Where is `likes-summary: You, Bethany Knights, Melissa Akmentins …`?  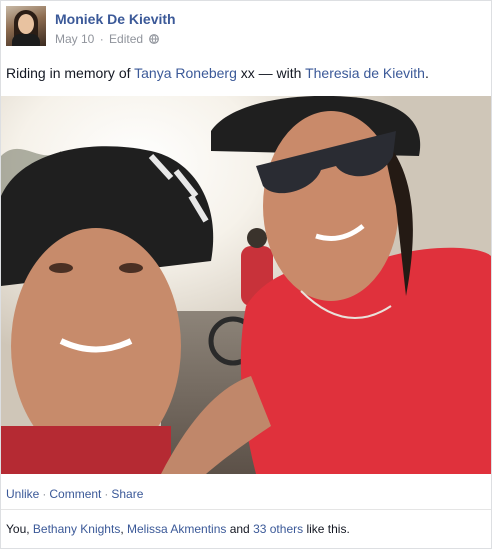
likes-summary: You, Bethany Knights, Melissa Akmentins … is located at coordinates (178, 529).